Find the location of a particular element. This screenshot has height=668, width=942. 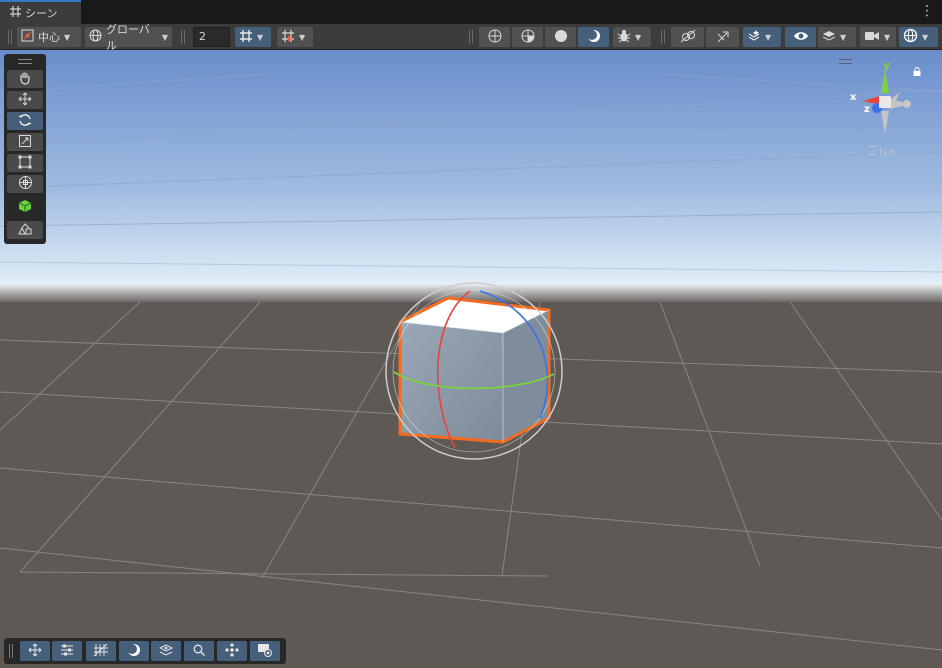

pivot-dropdown: 中心 ▼ is located at coordinates (49, 37).